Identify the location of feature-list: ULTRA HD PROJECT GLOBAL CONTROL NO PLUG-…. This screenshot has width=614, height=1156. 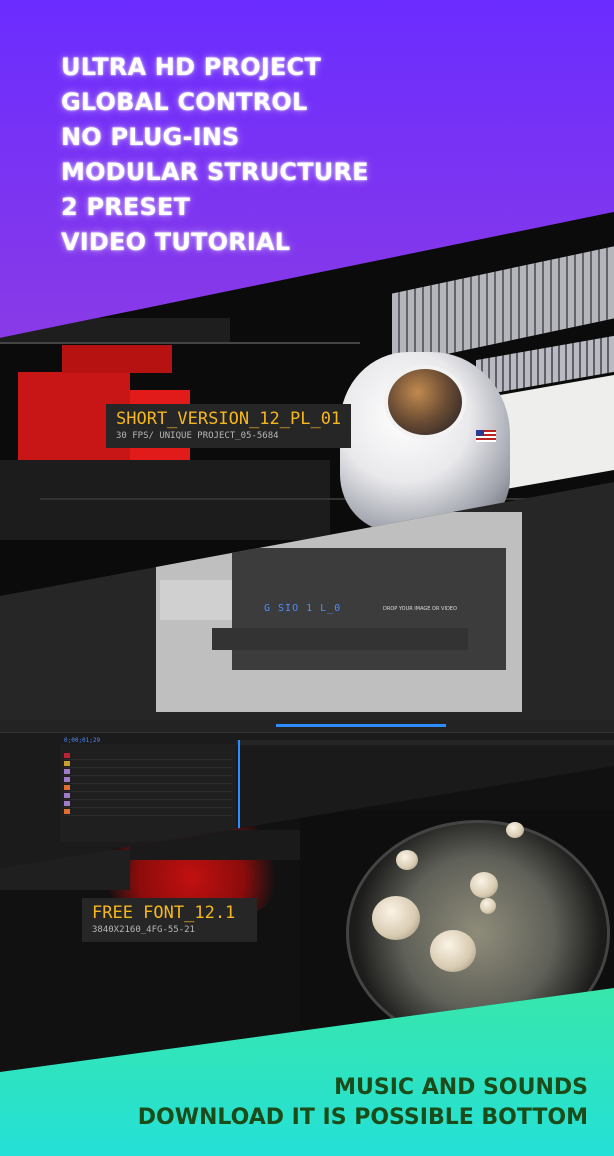
(215, 155).